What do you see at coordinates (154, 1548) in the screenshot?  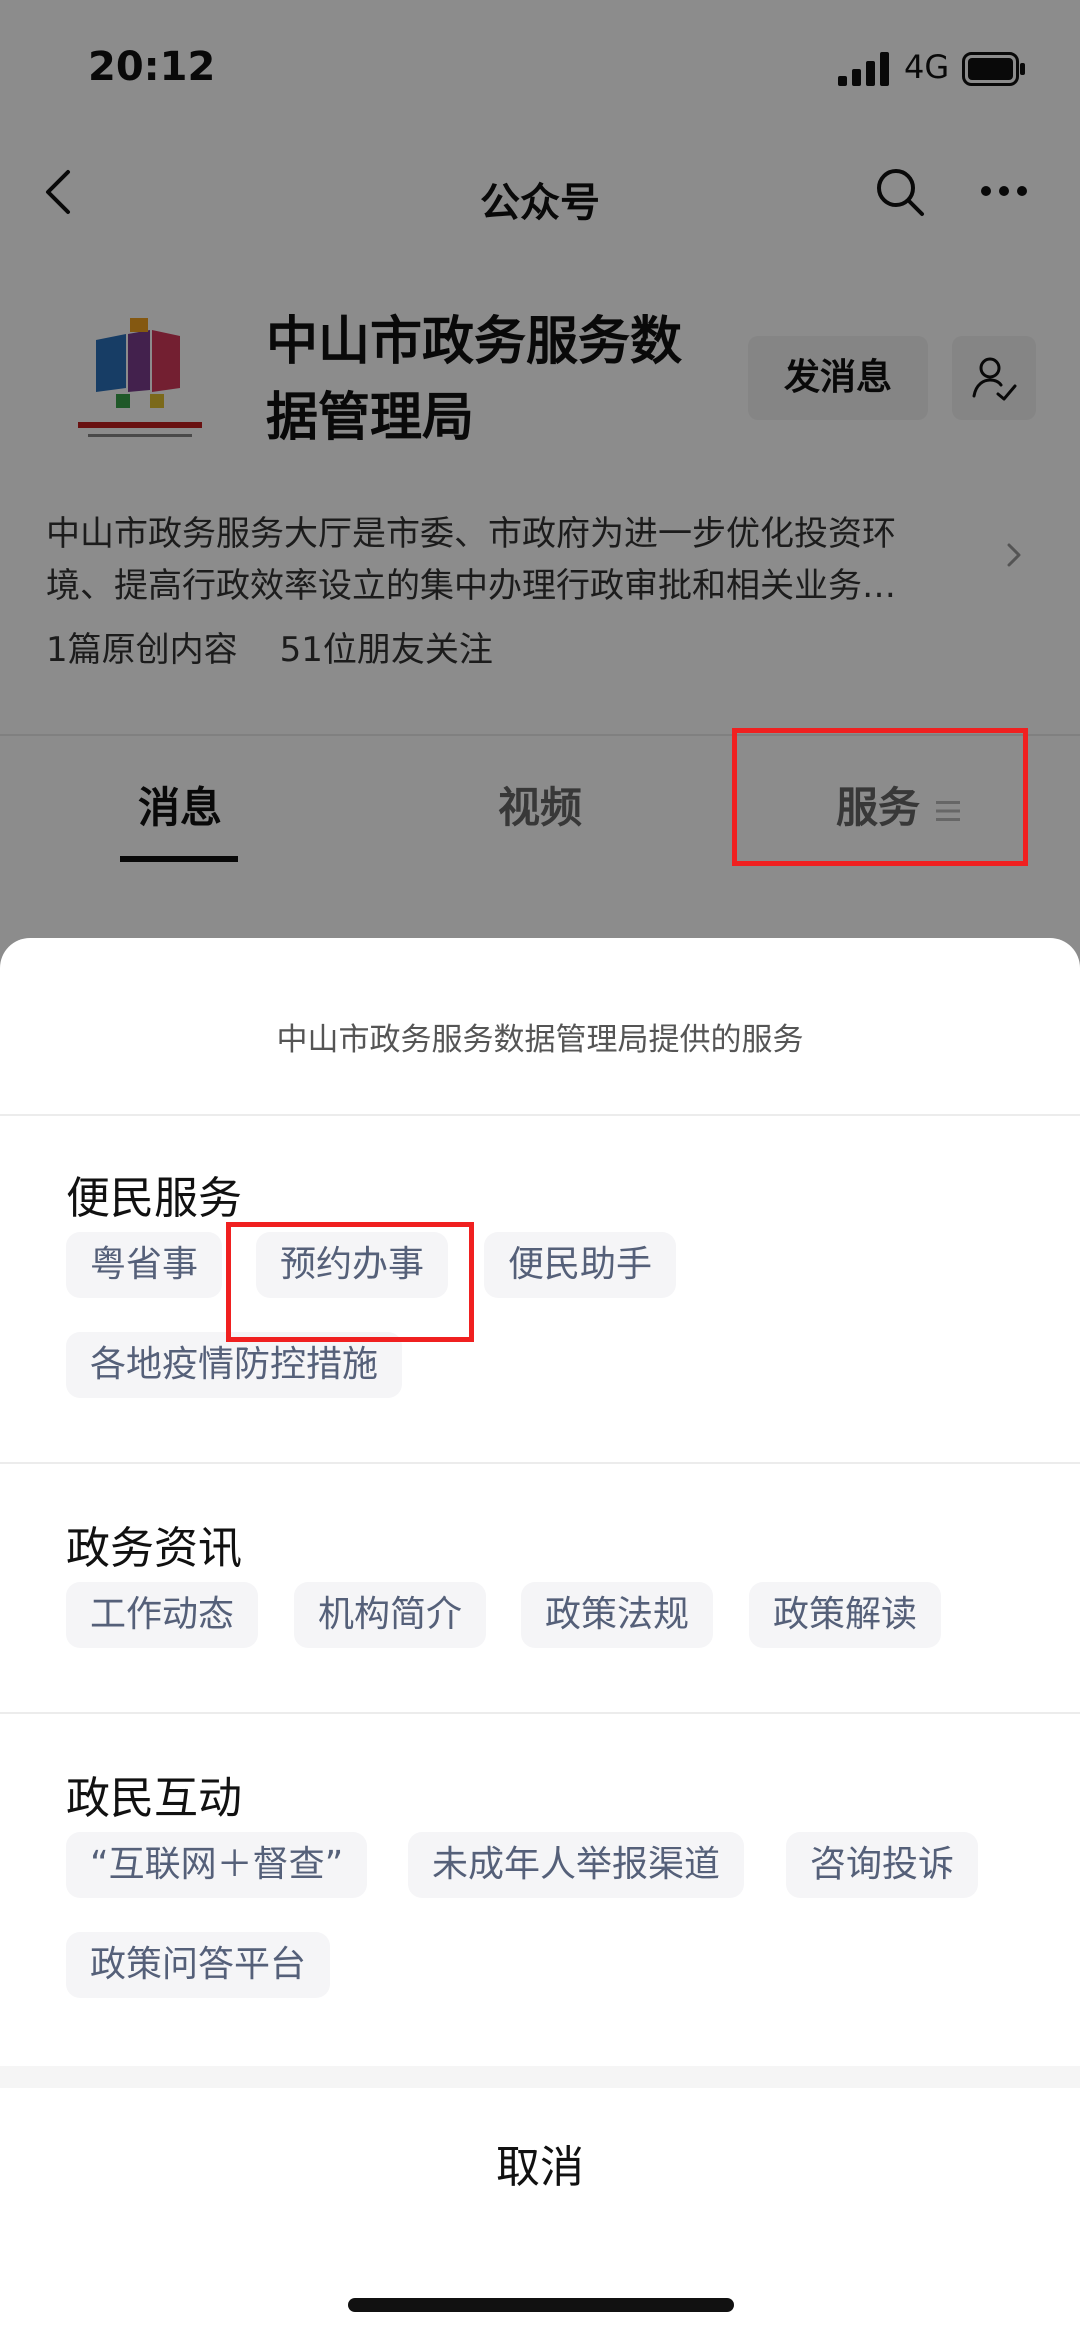 I see `section-title: 政务资讯` at bounding box center [154, 1548].